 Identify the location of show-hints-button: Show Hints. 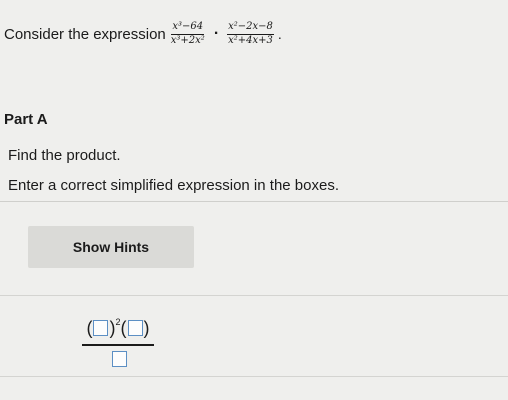
(111, 247).